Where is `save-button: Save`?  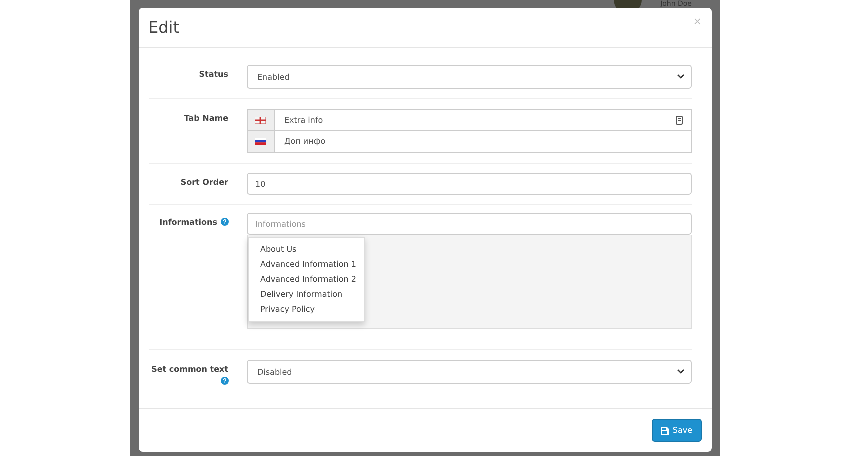
save-button: Save is located at coordinates (677, 430).